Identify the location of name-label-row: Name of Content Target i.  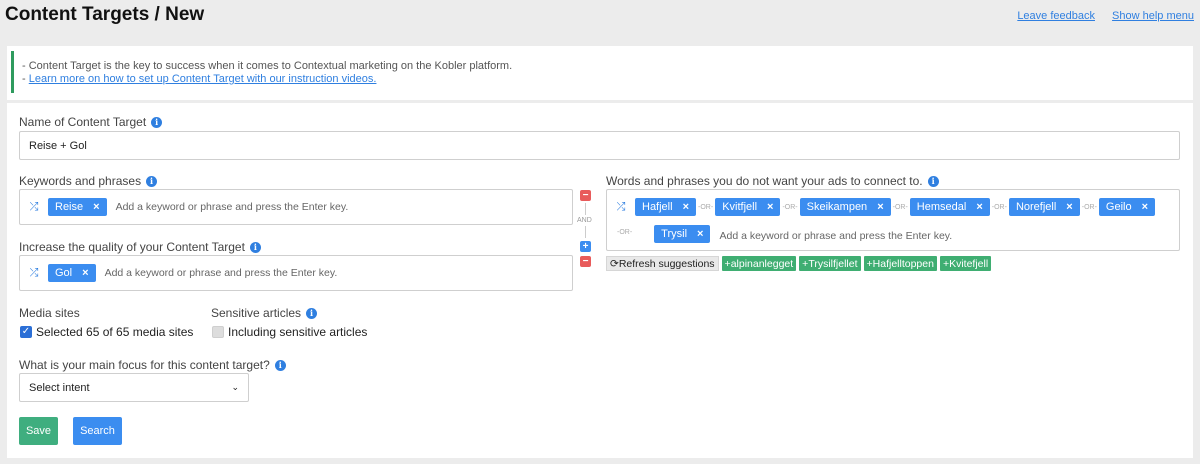
(91, 122).